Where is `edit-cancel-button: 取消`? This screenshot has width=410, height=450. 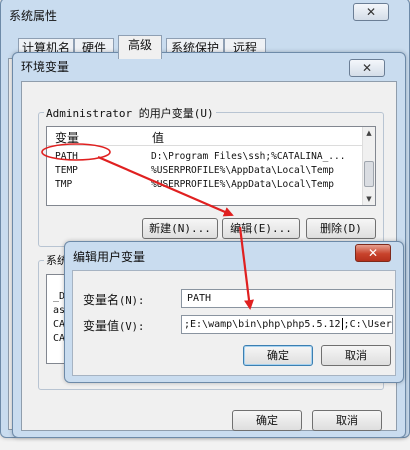 edit-cancel-button: 取消 is located at coordinates (356, 355).